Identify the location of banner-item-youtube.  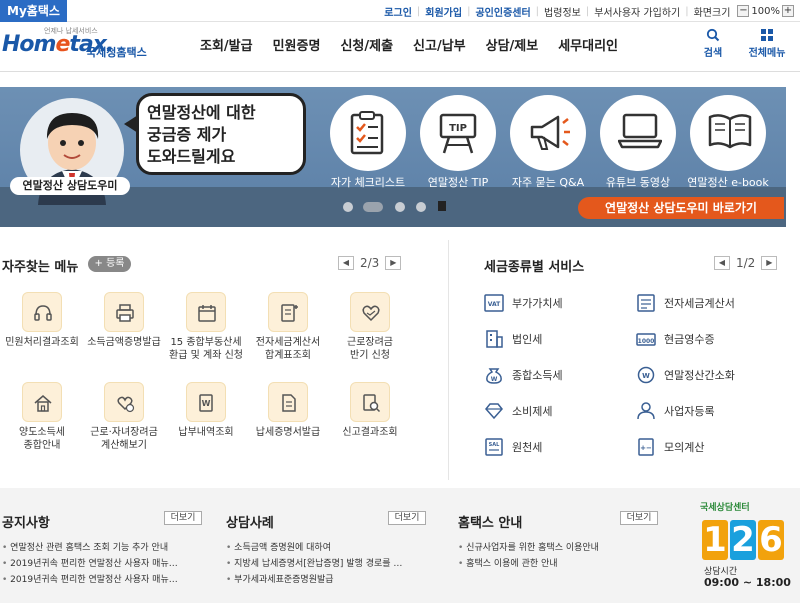
(638, 133).